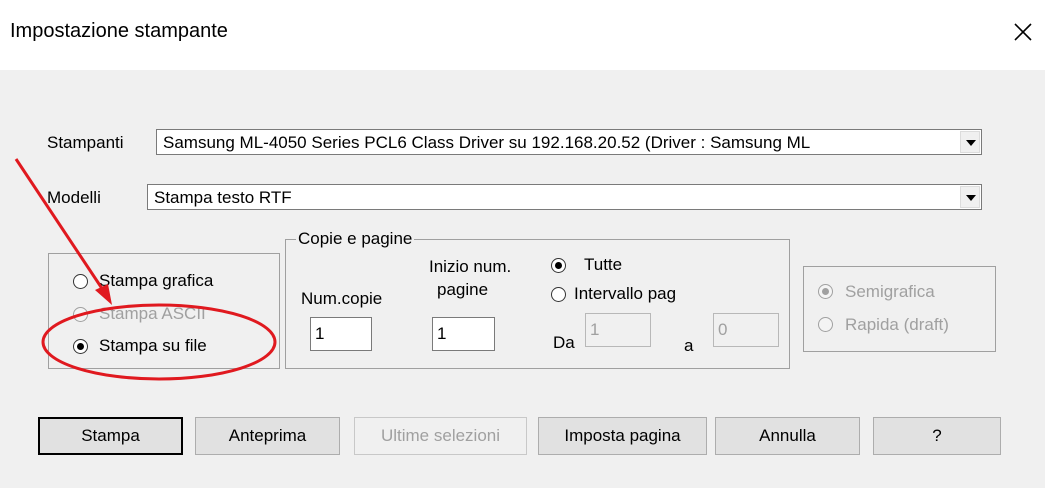 The width and height of the screenshot is (1045, 488). I want to click on annotation-arrow-head, so click(103, 294).